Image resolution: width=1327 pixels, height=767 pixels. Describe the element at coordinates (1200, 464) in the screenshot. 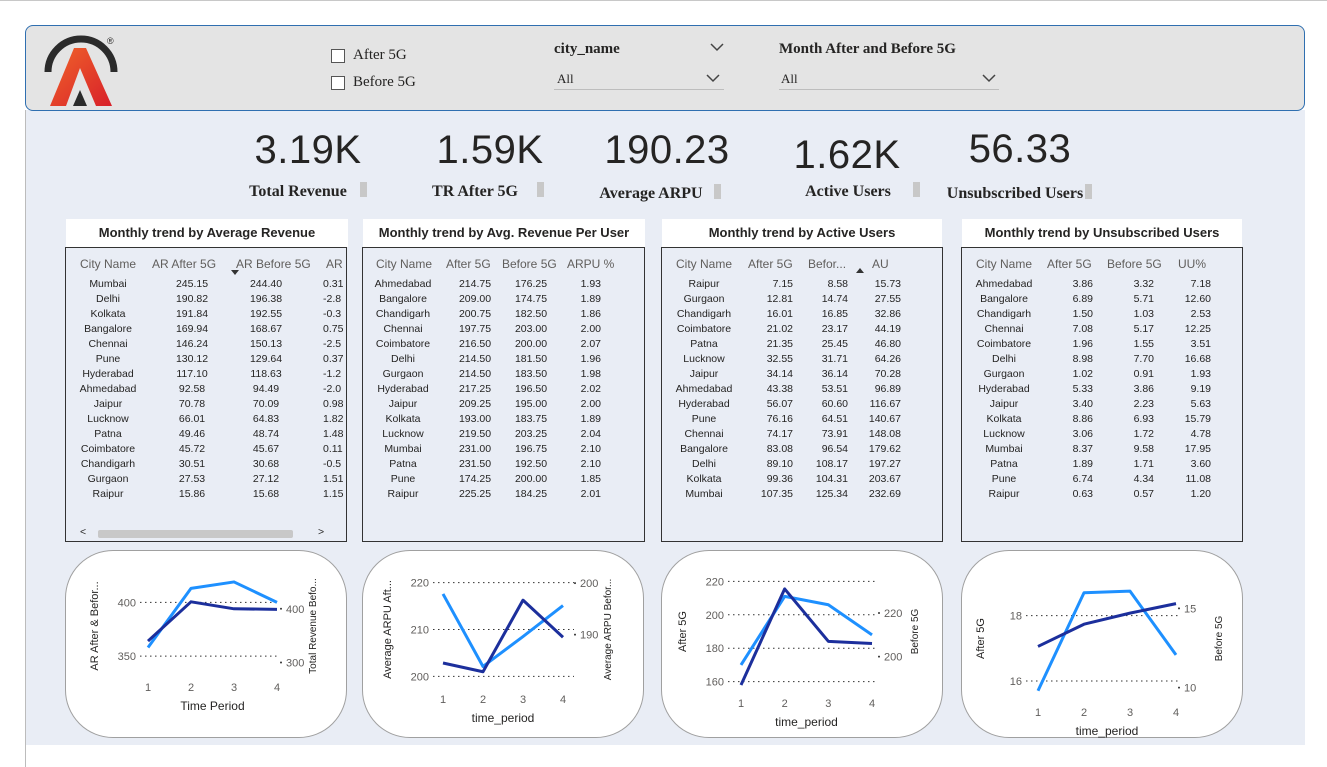

I see `table-cell-value: 3.60` at that location.